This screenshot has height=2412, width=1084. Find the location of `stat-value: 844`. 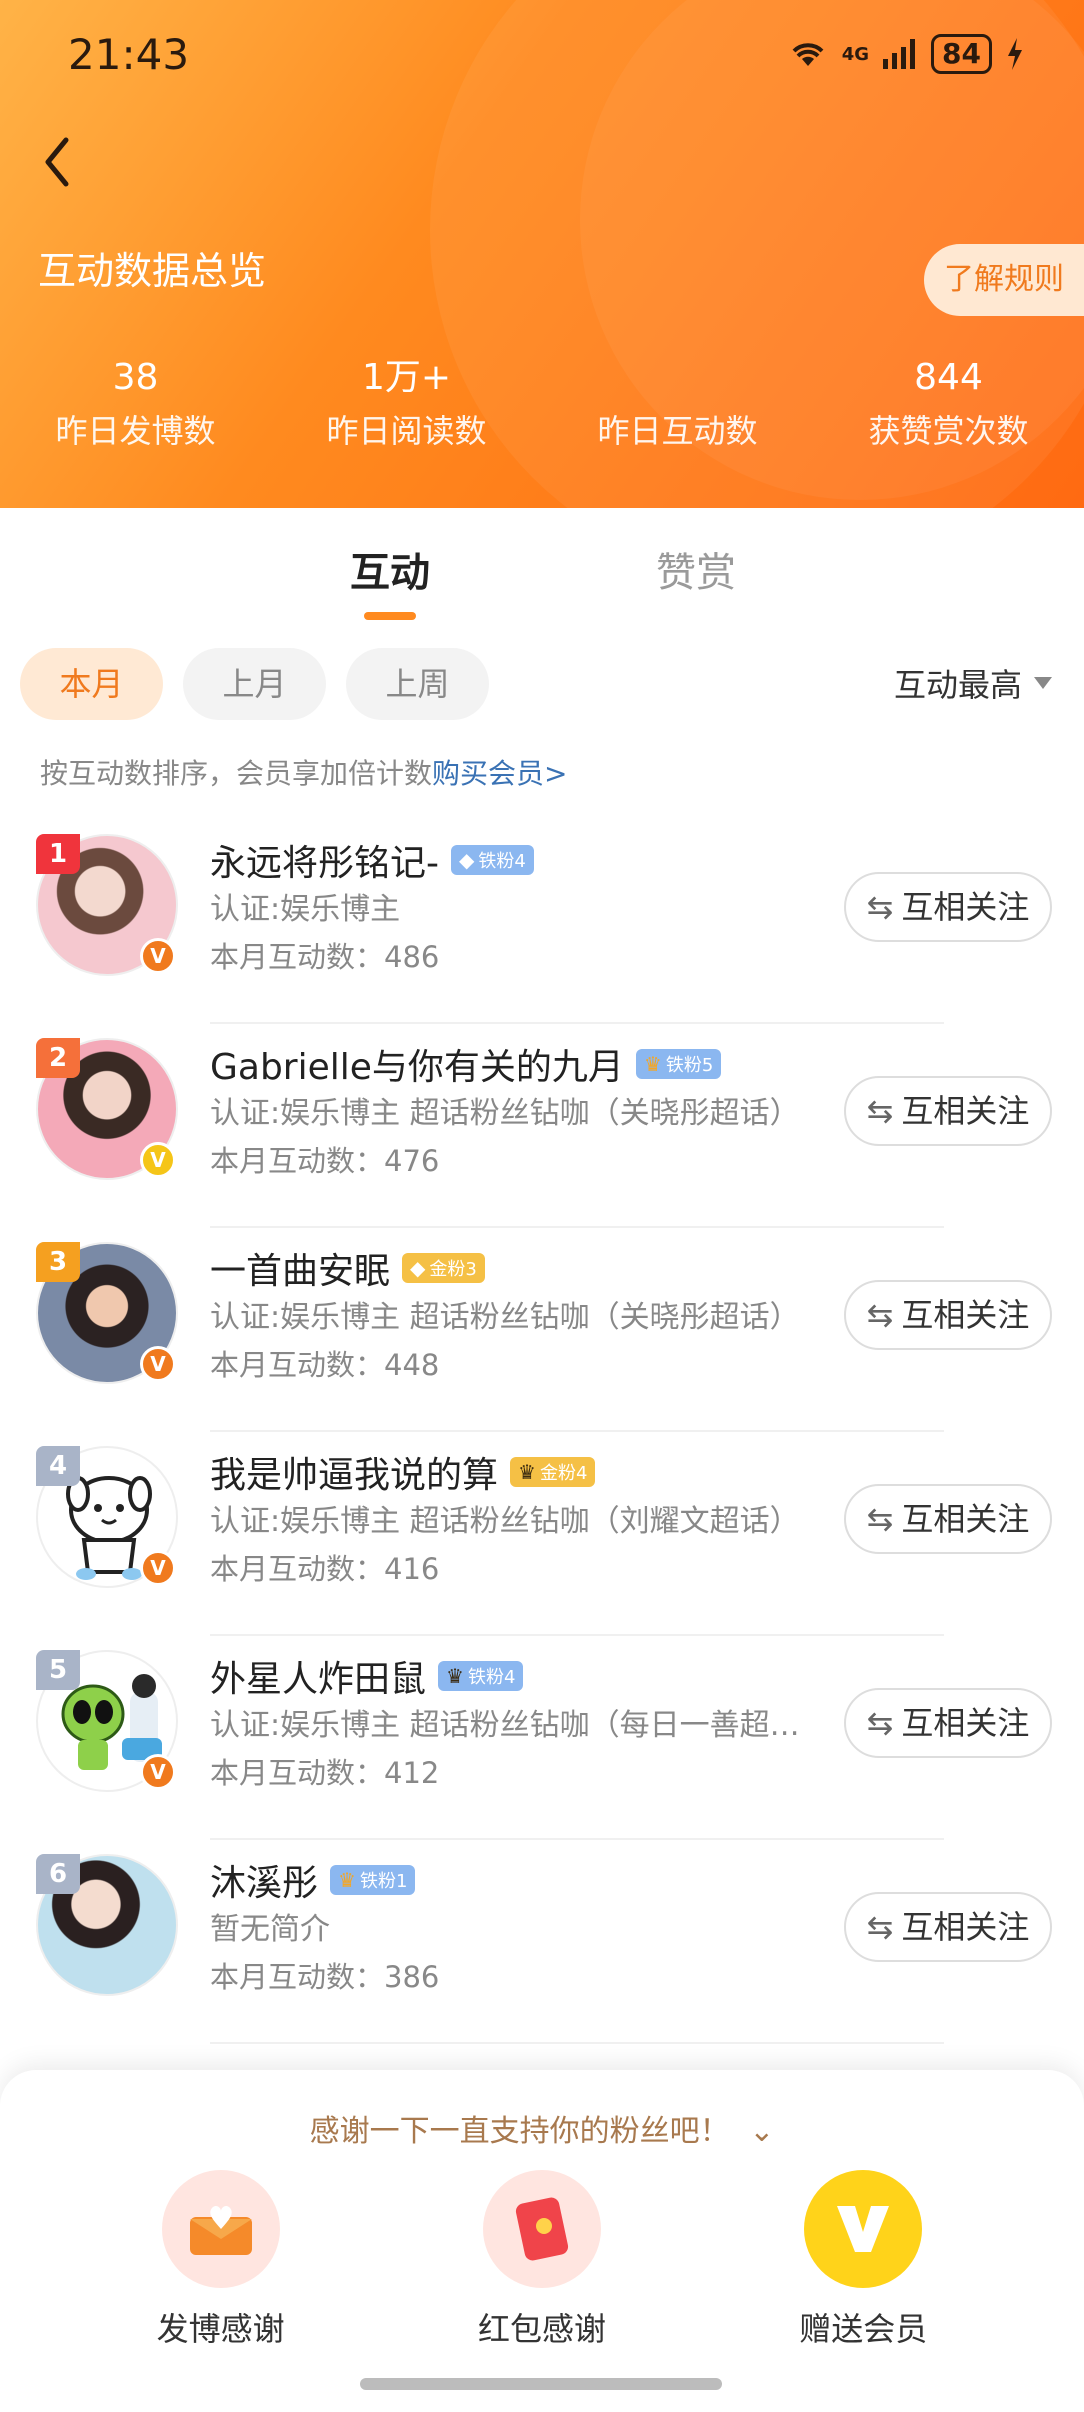

stat-value: 844 is located at coordinates (948, 377).